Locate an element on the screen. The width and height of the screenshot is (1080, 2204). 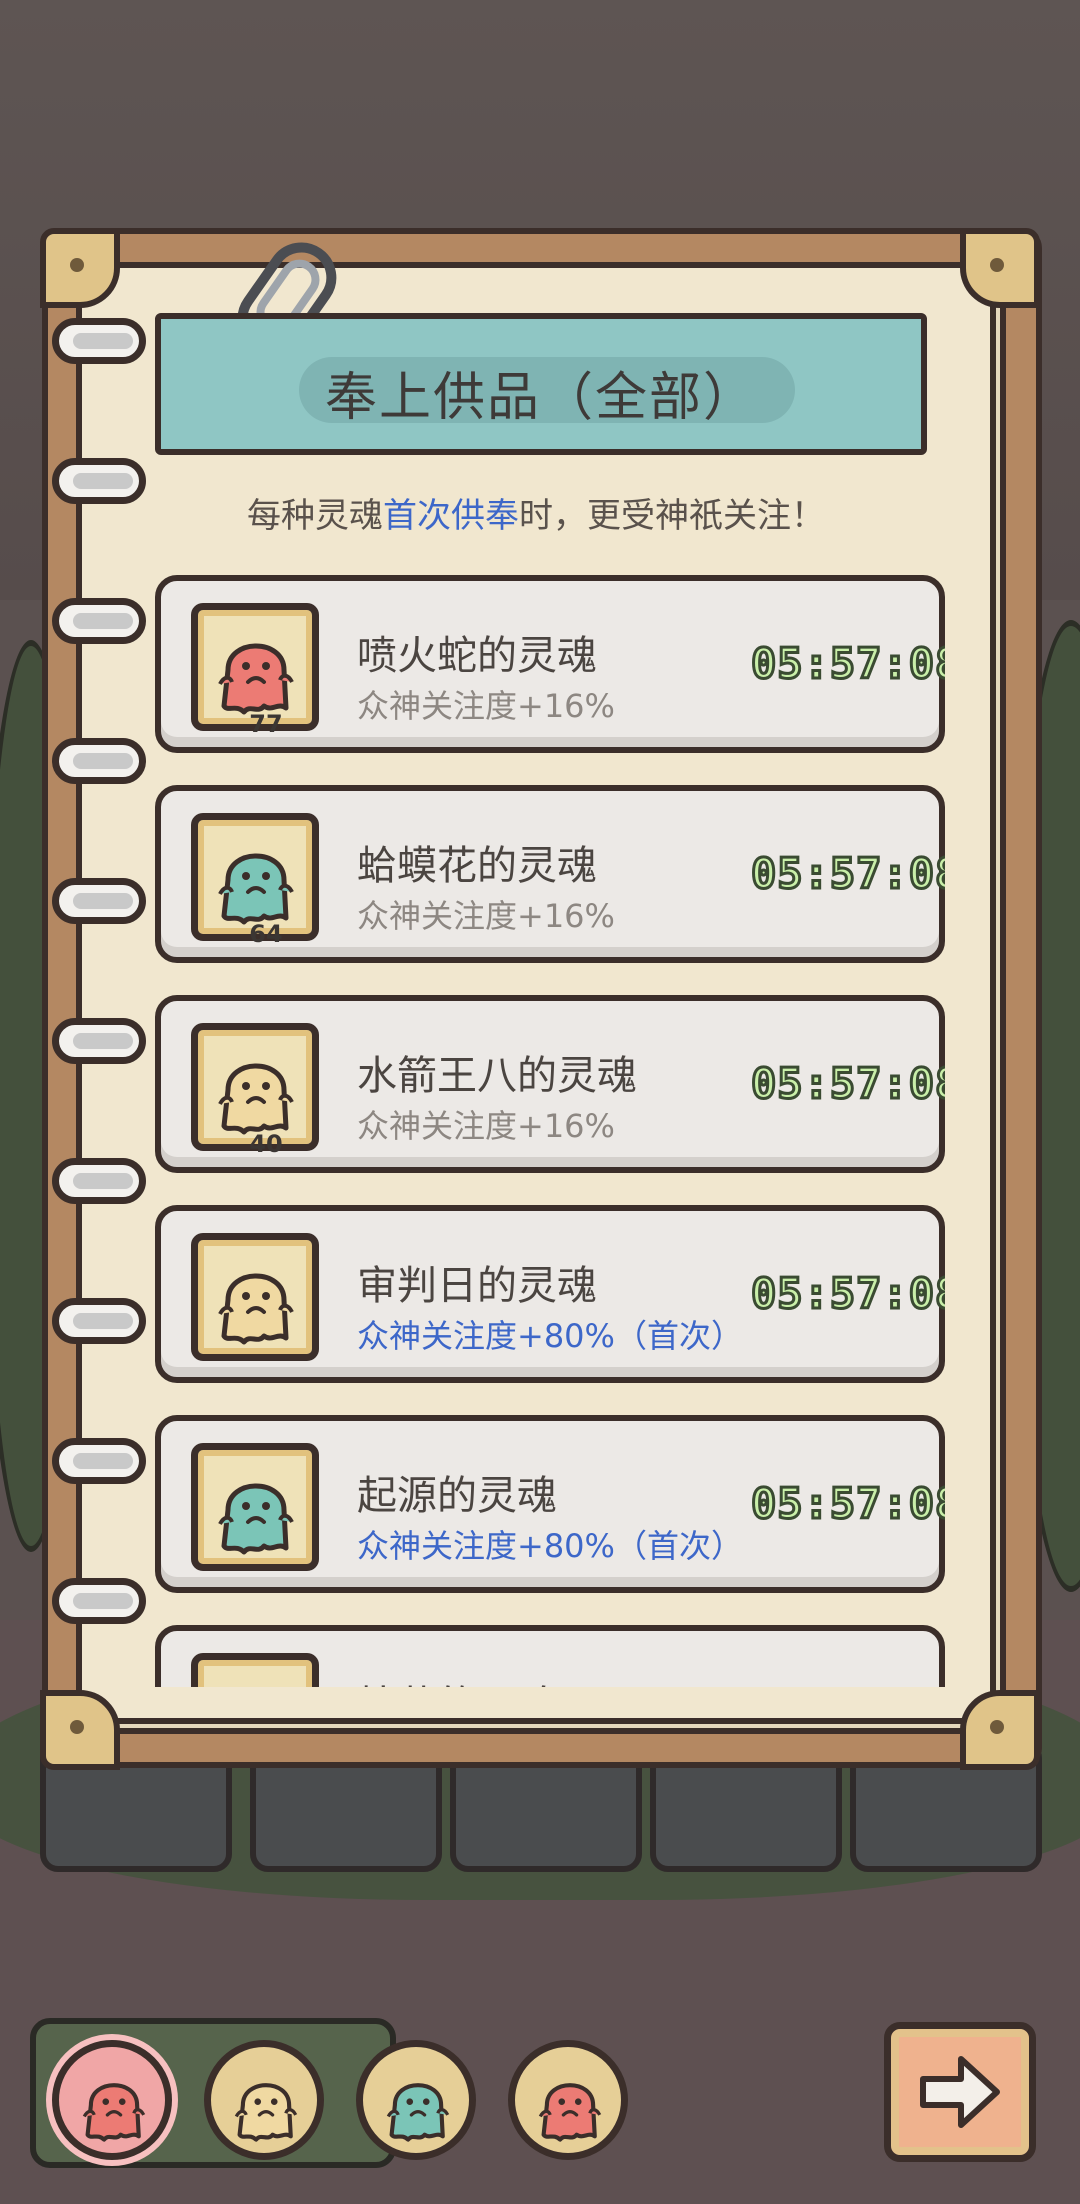
soul-name: 审判日的灵魂 is located at coordinates (477, 1286).